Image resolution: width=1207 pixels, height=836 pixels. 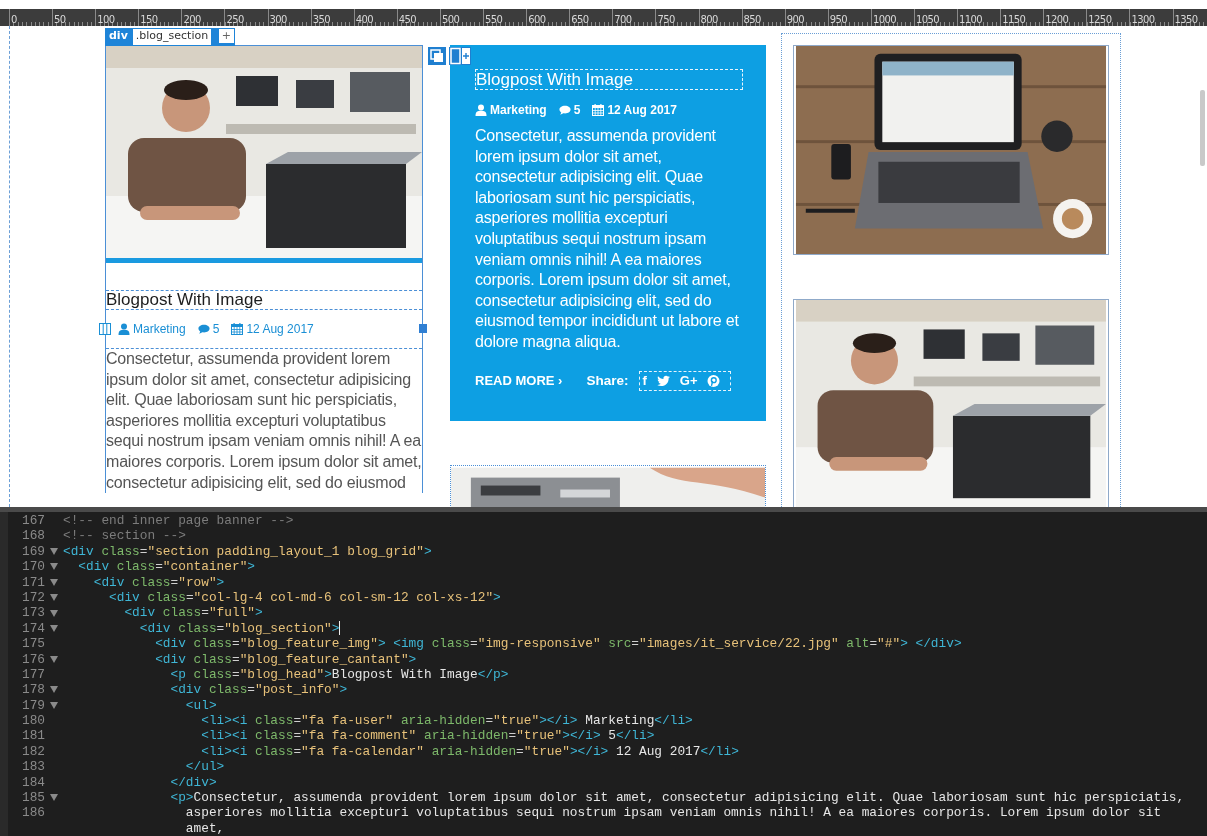 I want to click on ruler-label: 750, so click(x=665, y=19).